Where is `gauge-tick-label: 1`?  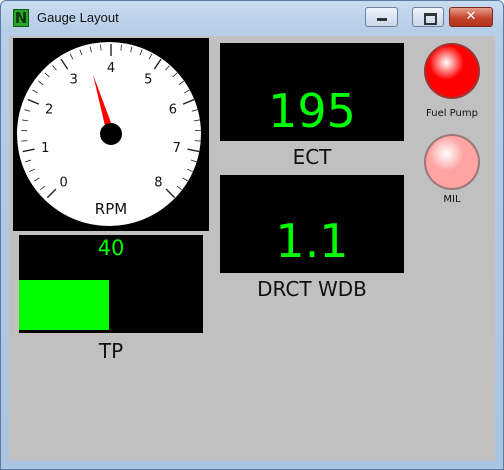 gauge-tick-label: 1 is located at coordinates (45, 148).